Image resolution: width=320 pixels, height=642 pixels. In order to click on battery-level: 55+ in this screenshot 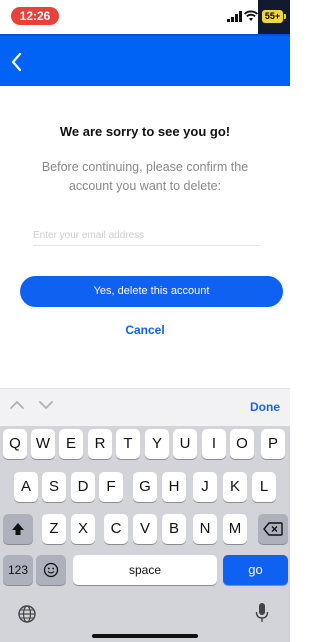, I will do `click(272, 16)`.